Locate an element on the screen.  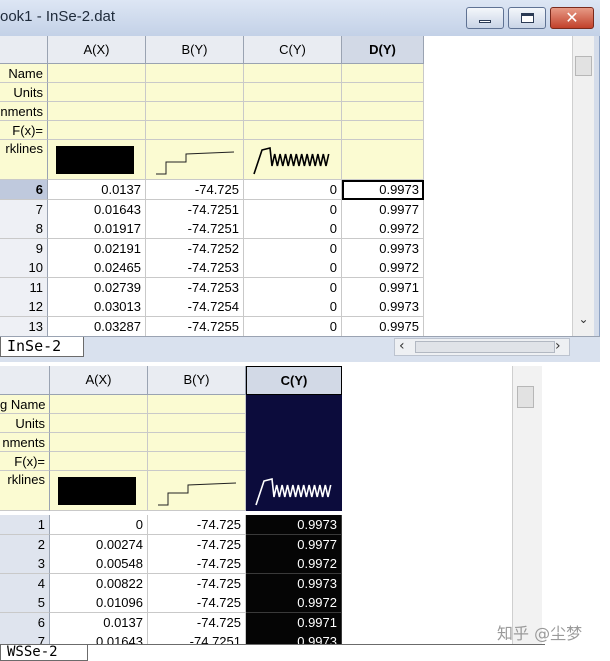
chevron-right-icon: › is located at coordinates (558, 346).